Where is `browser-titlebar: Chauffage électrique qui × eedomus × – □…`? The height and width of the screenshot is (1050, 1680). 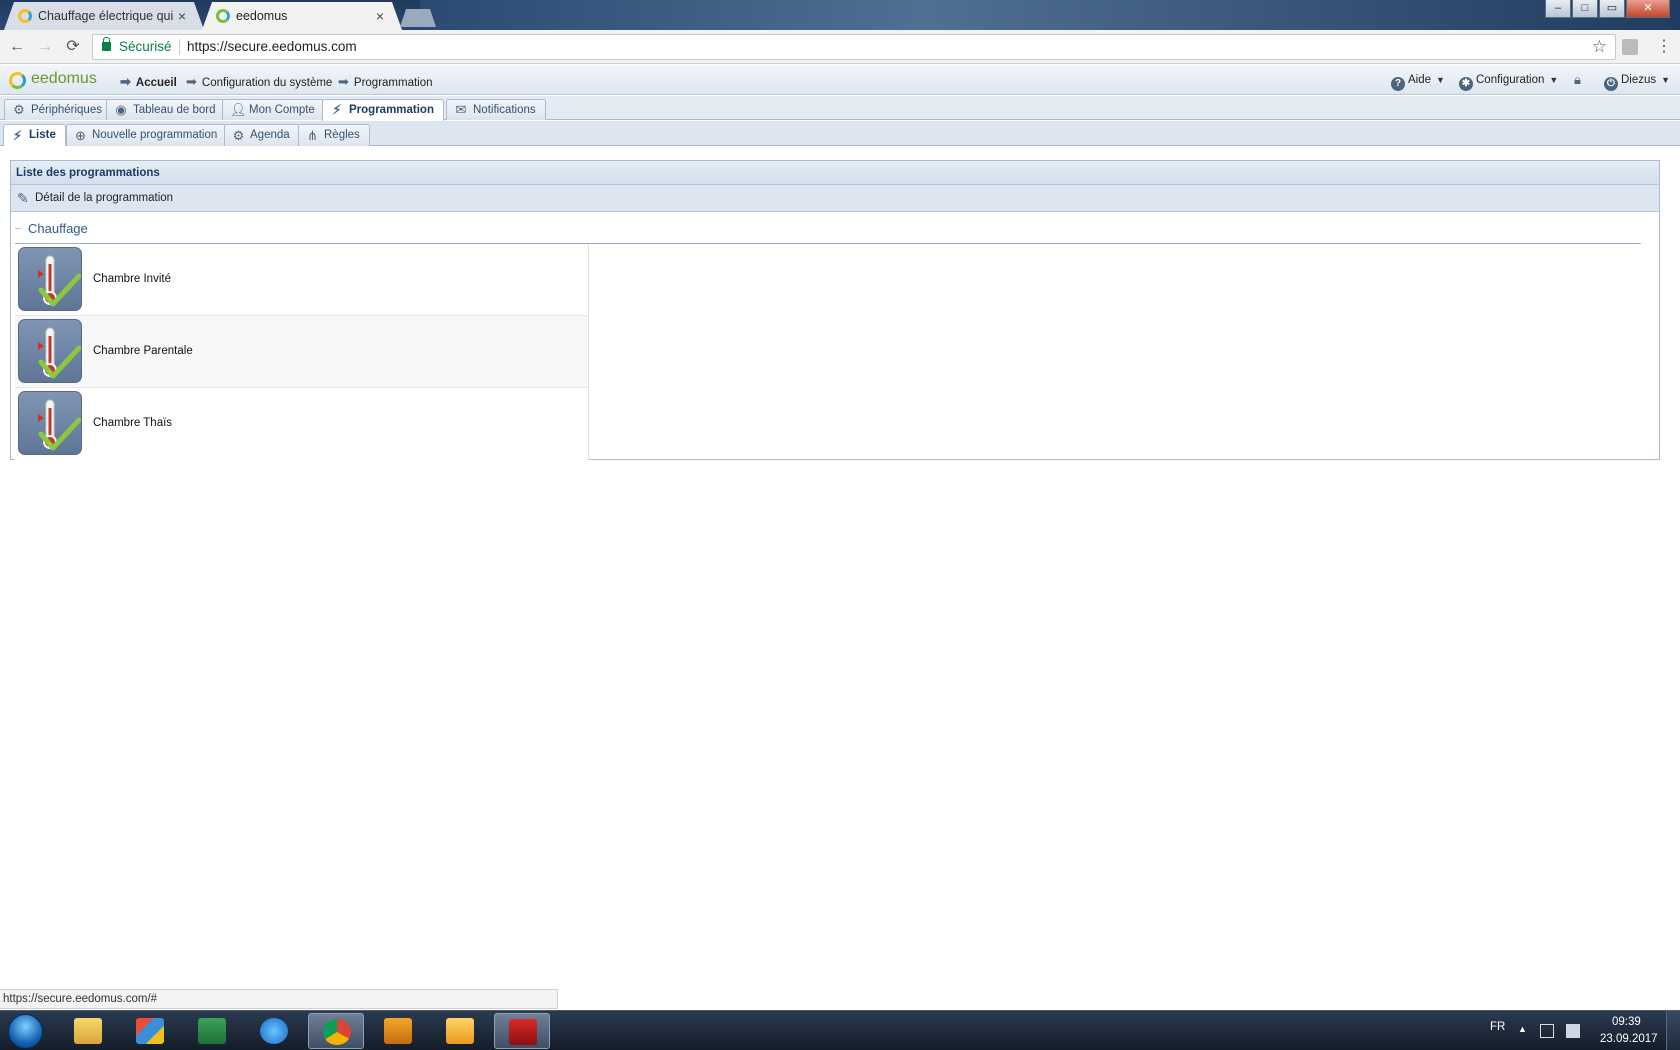
browser-titlebar: Chauffage électrique qui × eedomus × – □… is located at coordinates (840, 15).